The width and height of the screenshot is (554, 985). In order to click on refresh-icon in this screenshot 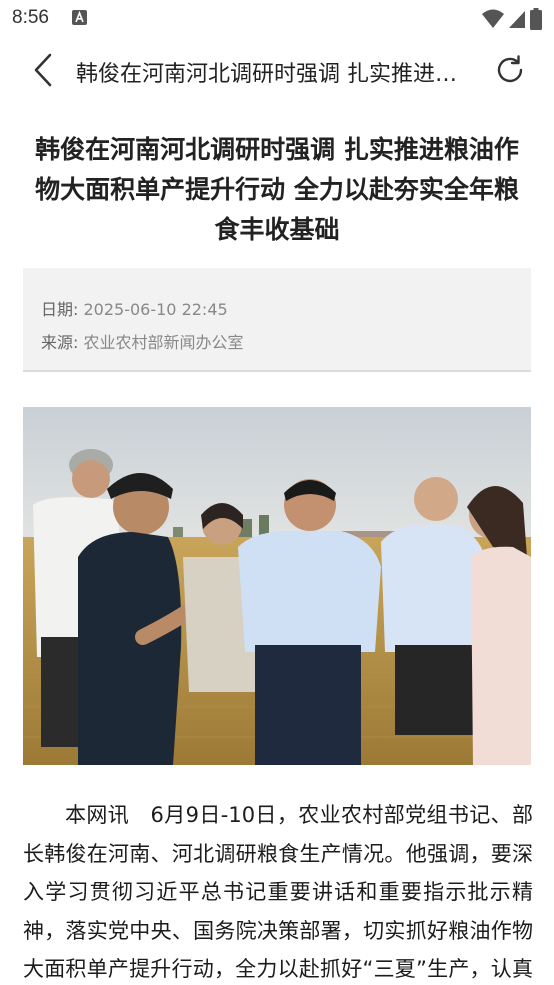, I will do `click(510, 72)`.